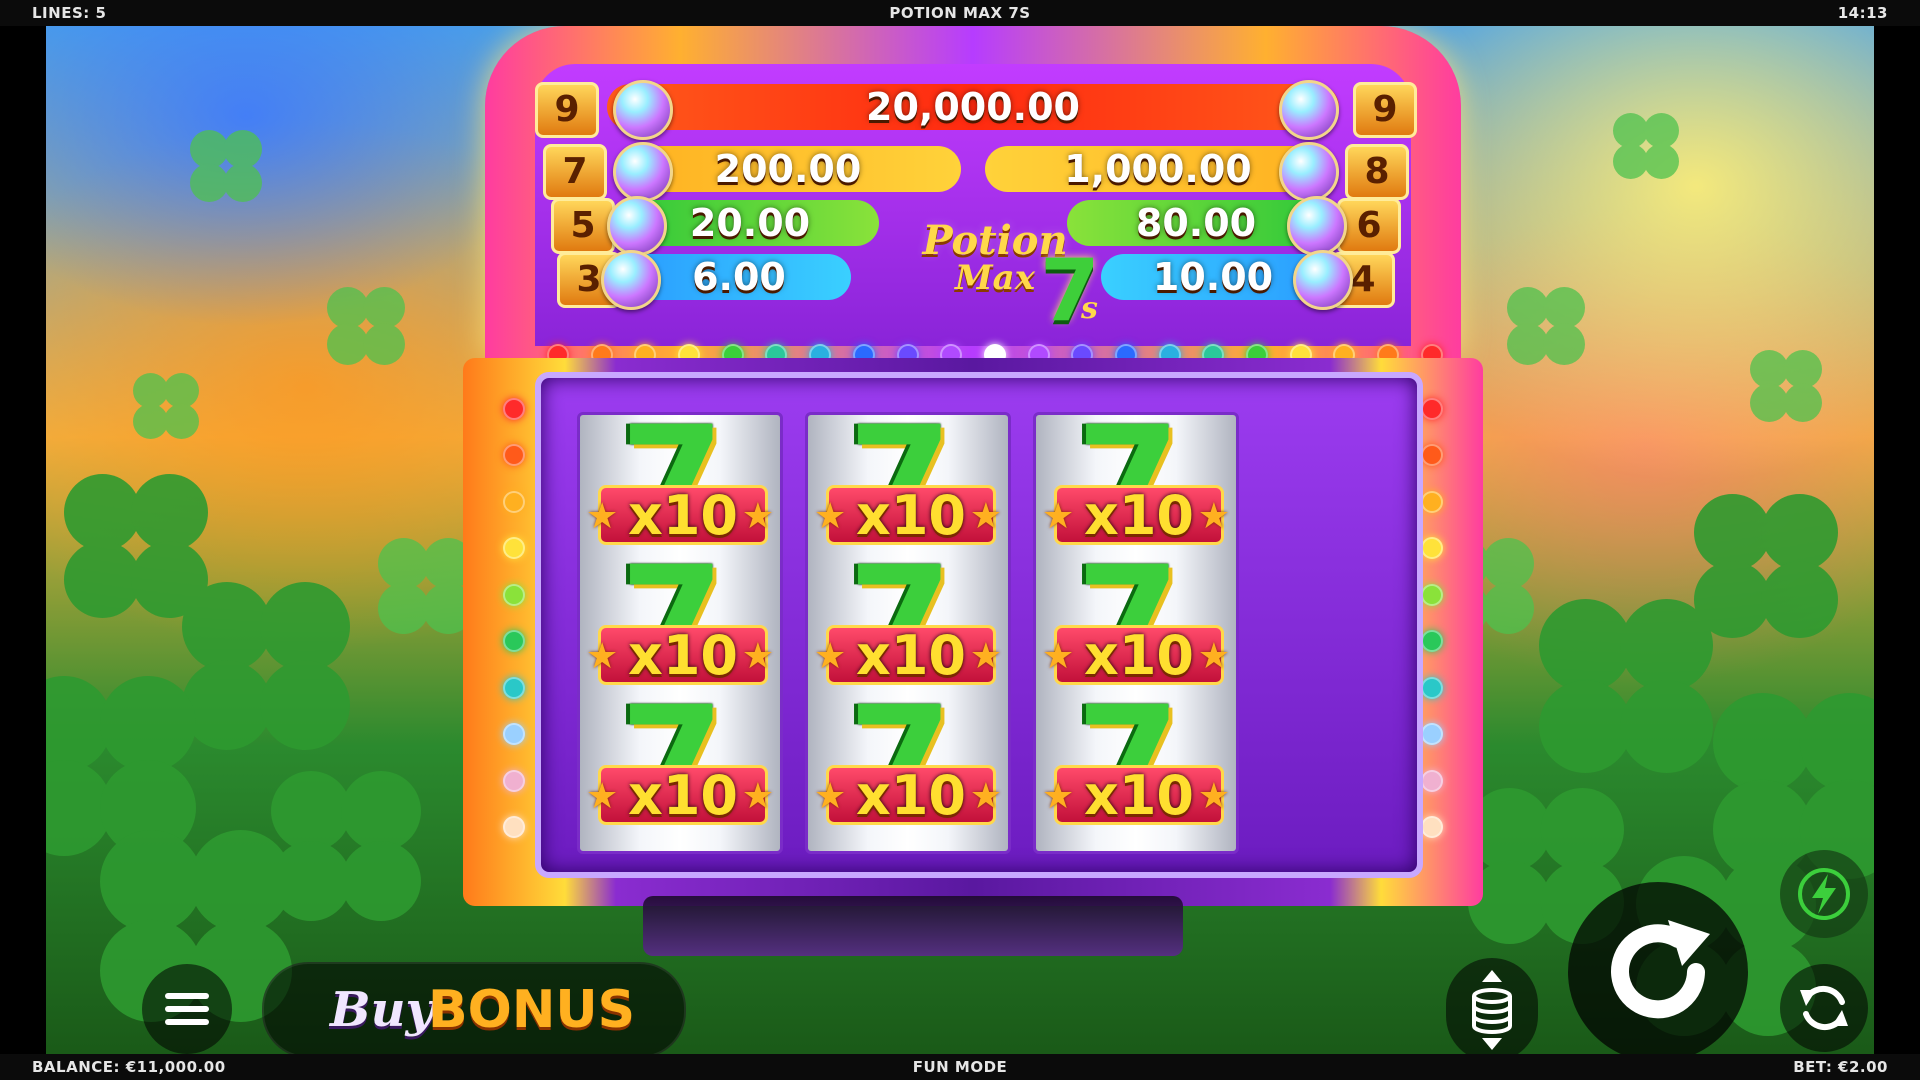 This screenshot has height=1080, width=1920. Describe the element at coordinates (1089, 308) in the screenshot. I see `logo-suffix: s` at that location.